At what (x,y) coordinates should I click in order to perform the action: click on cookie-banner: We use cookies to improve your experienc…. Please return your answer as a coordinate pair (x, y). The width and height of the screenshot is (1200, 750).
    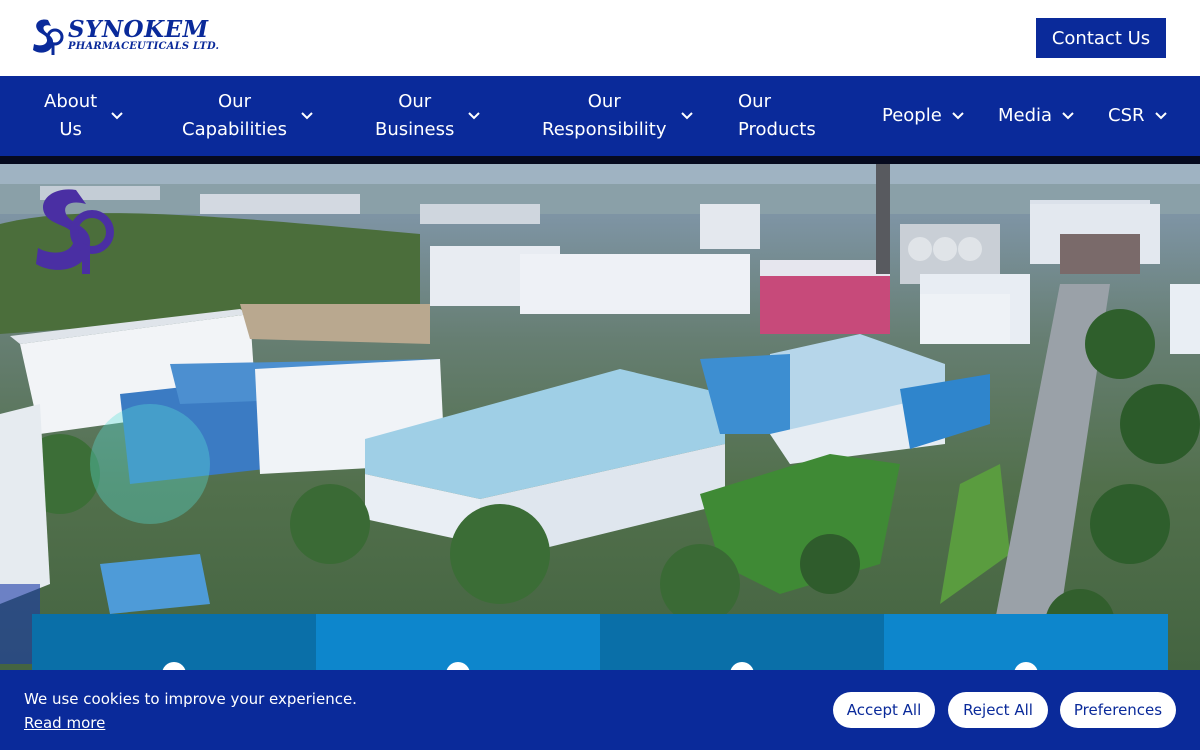
    Looking at the image, I should click on (600, 710).